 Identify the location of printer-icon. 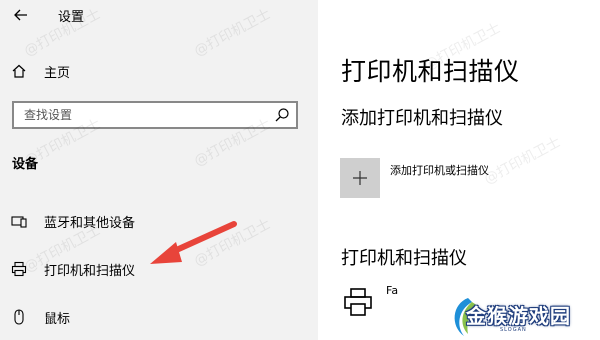
(19, 269).